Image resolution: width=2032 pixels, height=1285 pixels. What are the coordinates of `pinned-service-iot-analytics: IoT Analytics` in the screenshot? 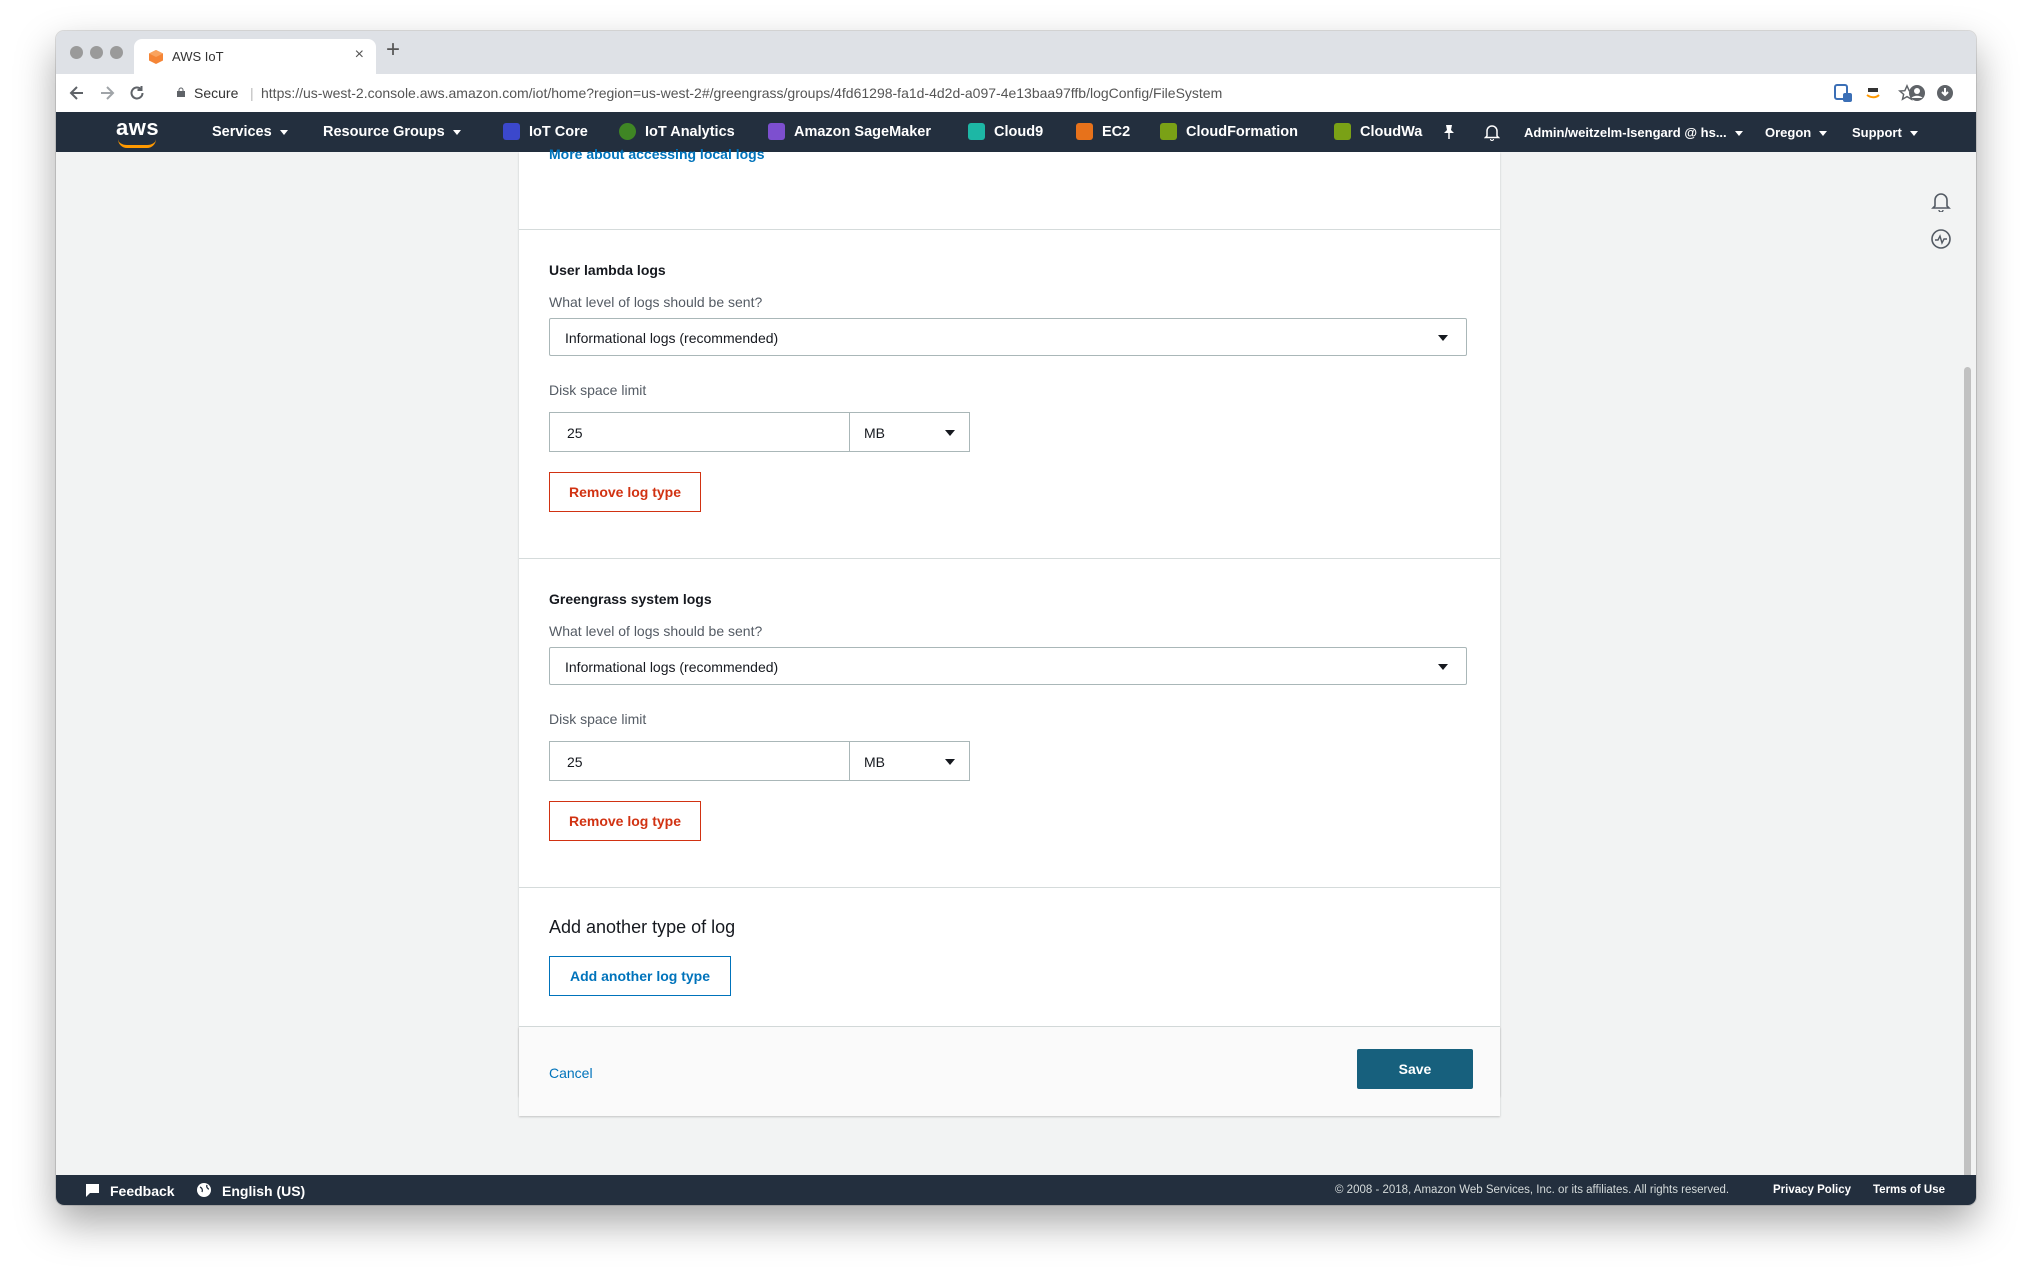 It's located at (690, 132).